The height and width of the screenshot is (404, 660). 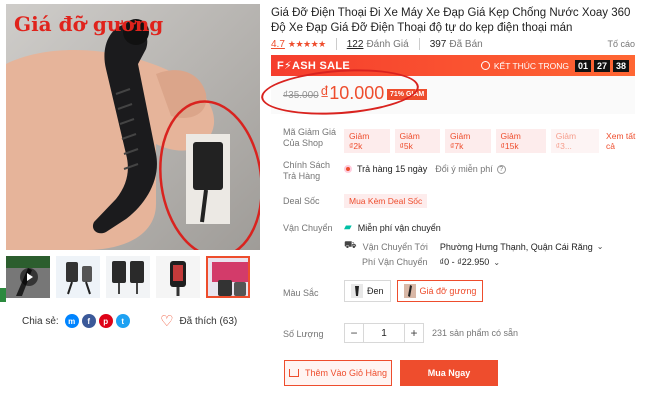 I want to click on stock-text: 231 sản phẩm có sẵn, so click(x=475, y=333).